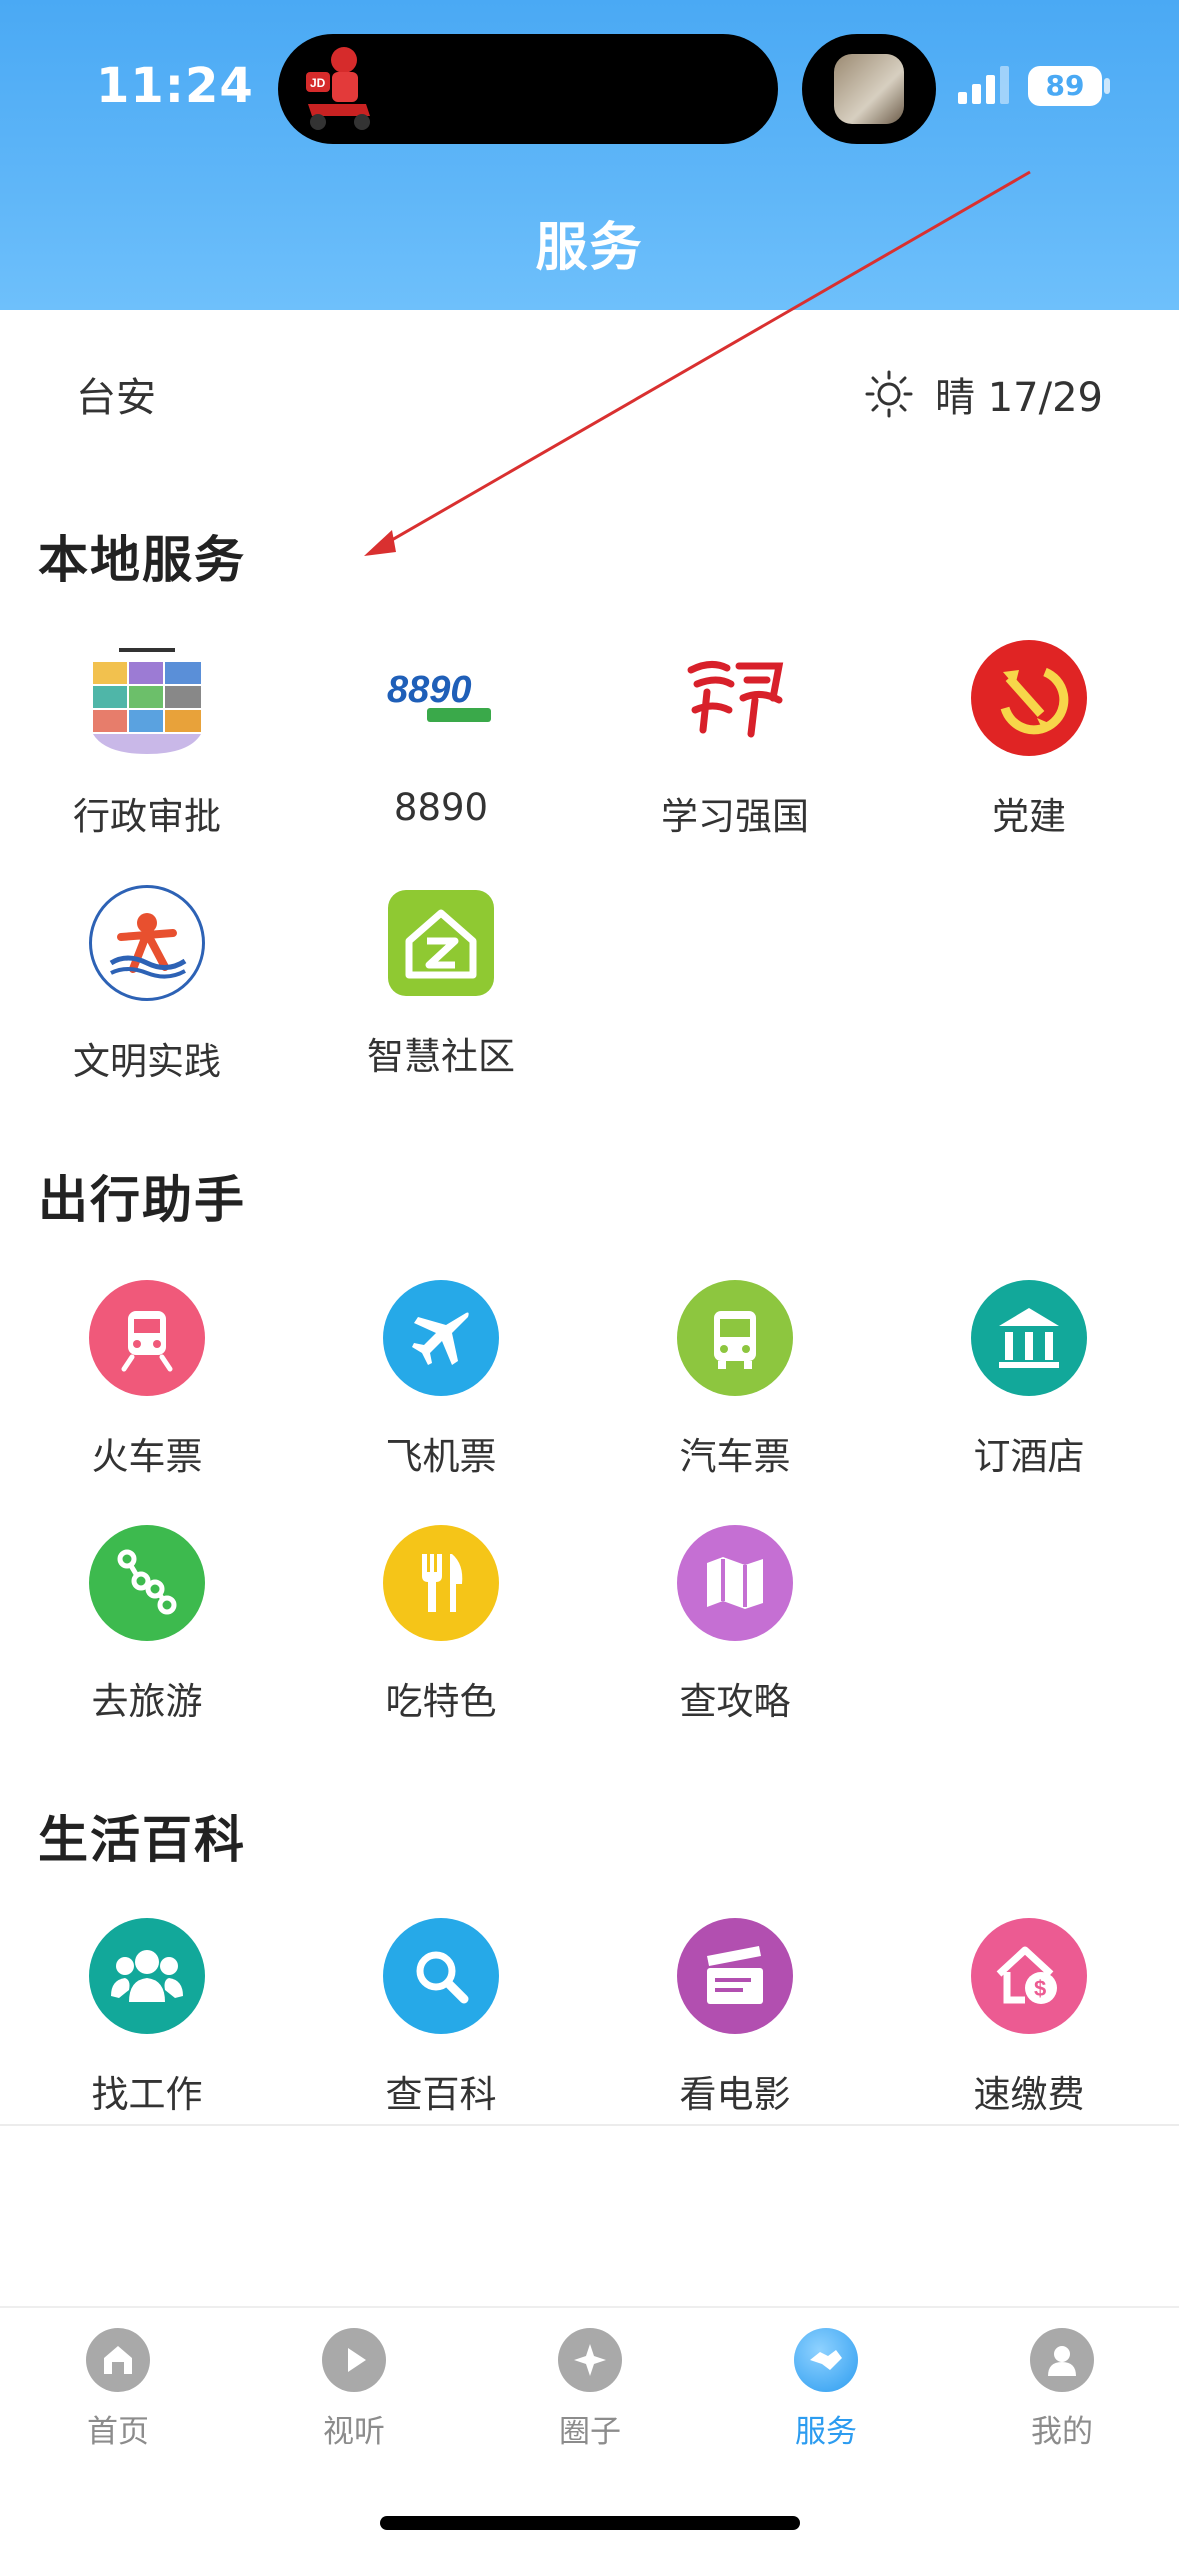 This screenshot has width=1179, height=2556. Describe the element at coordinates (142, 1840) in the screenshot. I see `section-title-life-encyclopedia: 生活百科` at that location.